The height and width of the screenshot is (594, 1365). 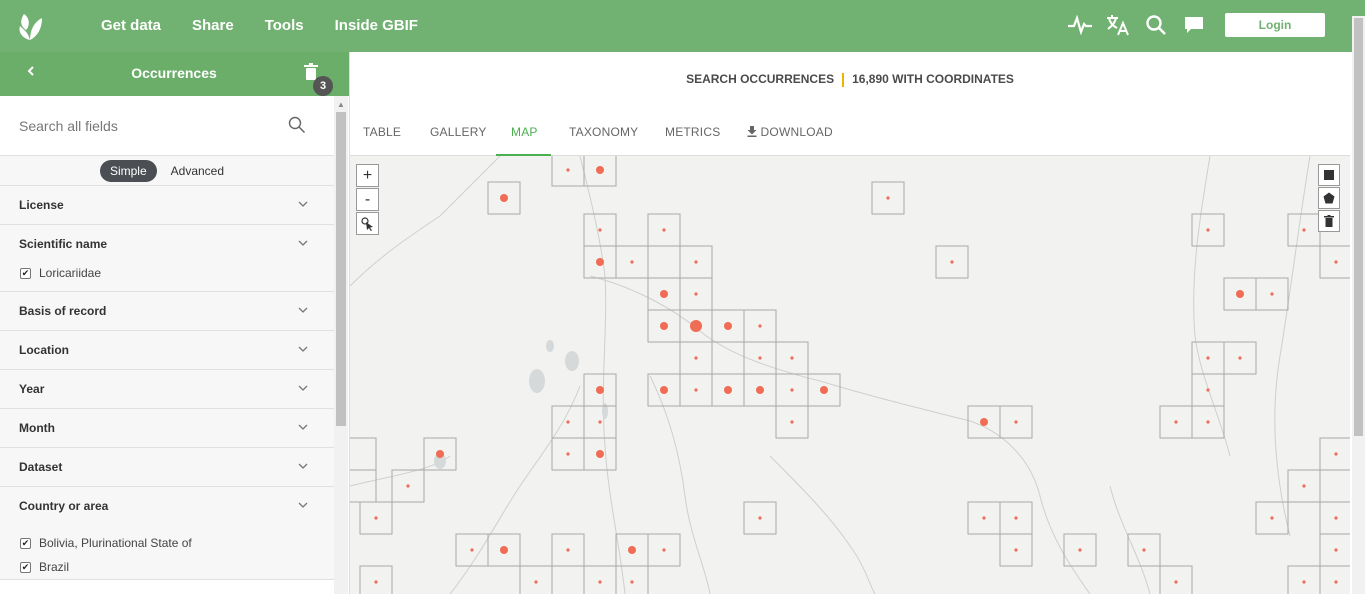 What do you see at coordinates (30, 26) in the screenshot?
I see `gbif-logo-icon` at bounding box center [30, 26].